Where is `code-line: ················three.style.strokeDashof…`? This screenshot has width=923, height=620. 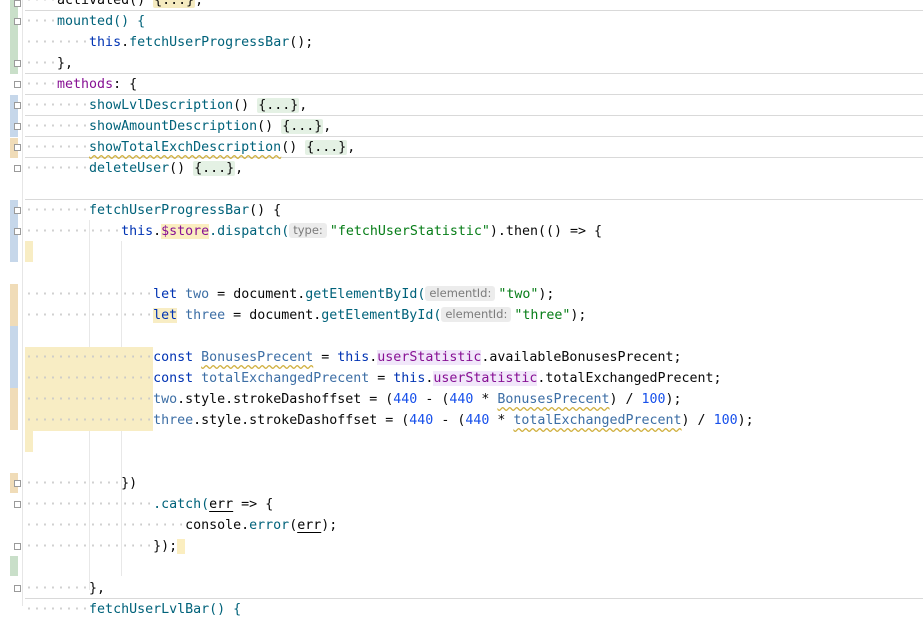 code-line: ················three.style.strokeDashof… is located at coordinates (474, 420).